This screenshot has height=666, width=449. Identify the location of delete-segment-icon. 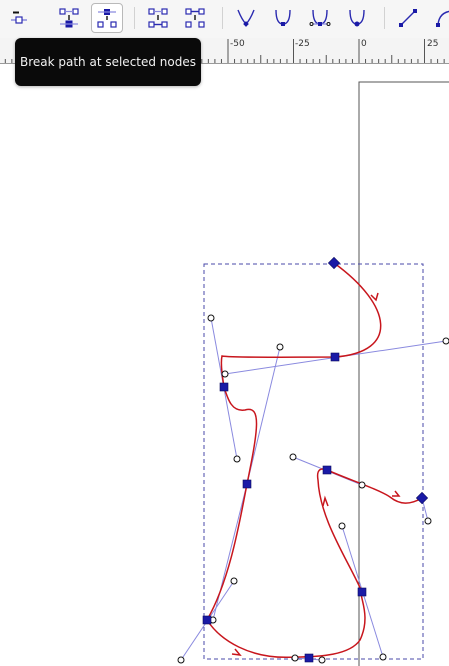
(19, 17).